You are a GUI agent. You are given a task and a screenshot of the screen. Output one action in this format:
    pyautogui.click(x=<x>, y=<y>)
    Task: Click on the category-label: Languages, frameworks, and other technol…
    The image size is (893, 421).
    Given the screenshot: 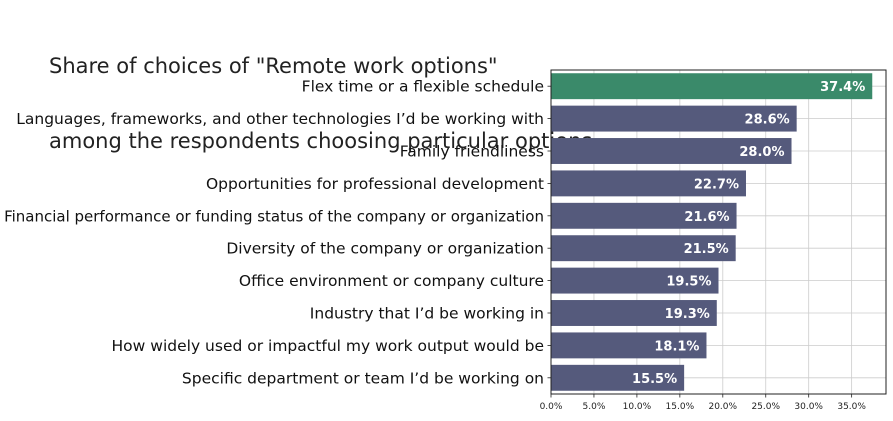 What is the action you would take?
    pyautogui.click(x=280, y=119)
    